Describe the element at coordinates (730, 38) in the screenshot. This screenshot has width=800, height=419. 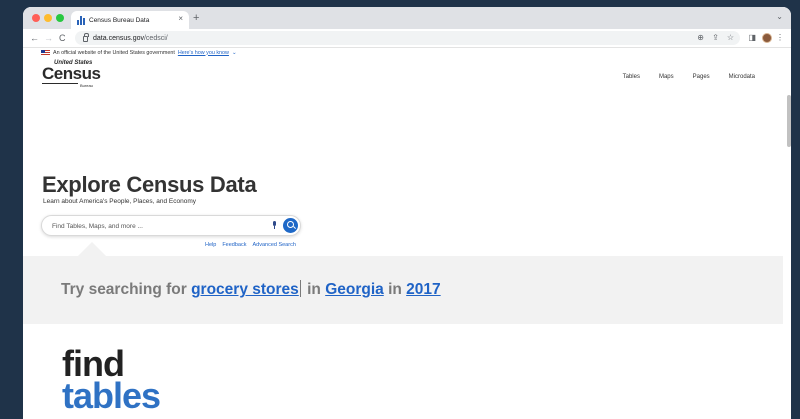
I see `bookmark-star-icon: ☆` at that location.